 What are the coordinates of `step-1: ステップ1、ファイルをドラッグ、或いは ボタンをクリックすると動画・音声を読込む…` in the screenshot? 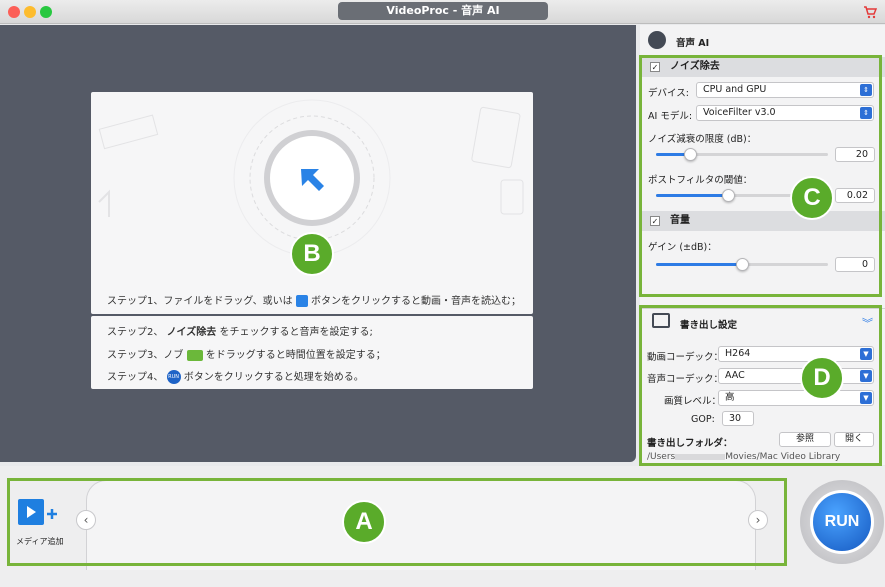 It's located at (314, 301).